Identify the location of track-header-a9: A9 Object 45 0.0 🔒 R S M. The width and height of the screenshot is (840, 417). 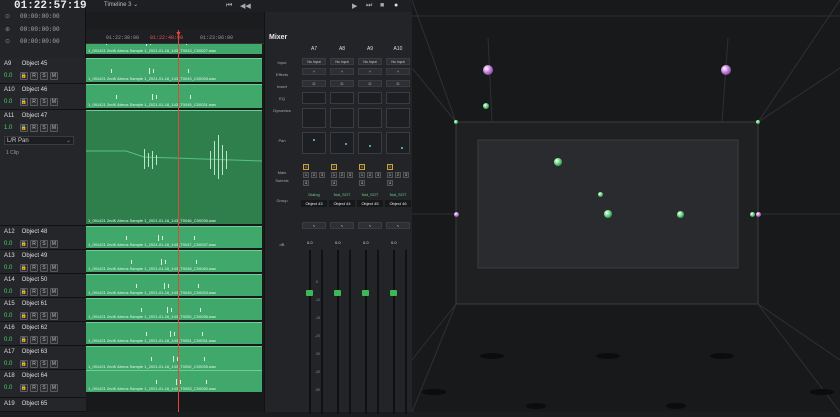
(43, 71).